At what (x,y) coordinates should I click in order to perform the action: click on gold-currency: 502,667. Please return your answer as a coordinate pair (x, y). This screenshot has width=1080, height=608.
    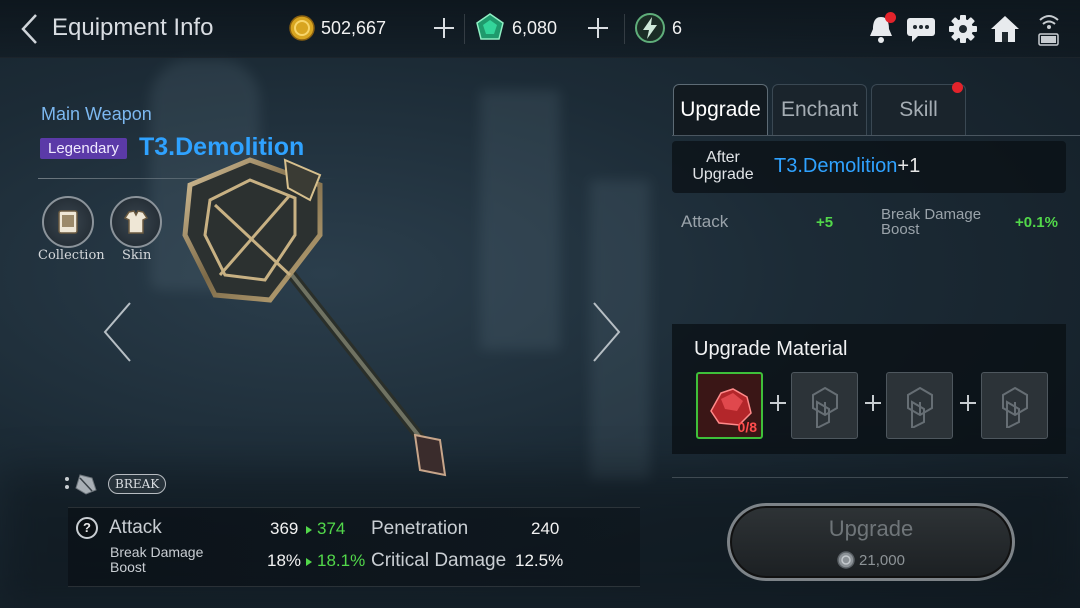
    Looking at the image, I should click on (337, 28).